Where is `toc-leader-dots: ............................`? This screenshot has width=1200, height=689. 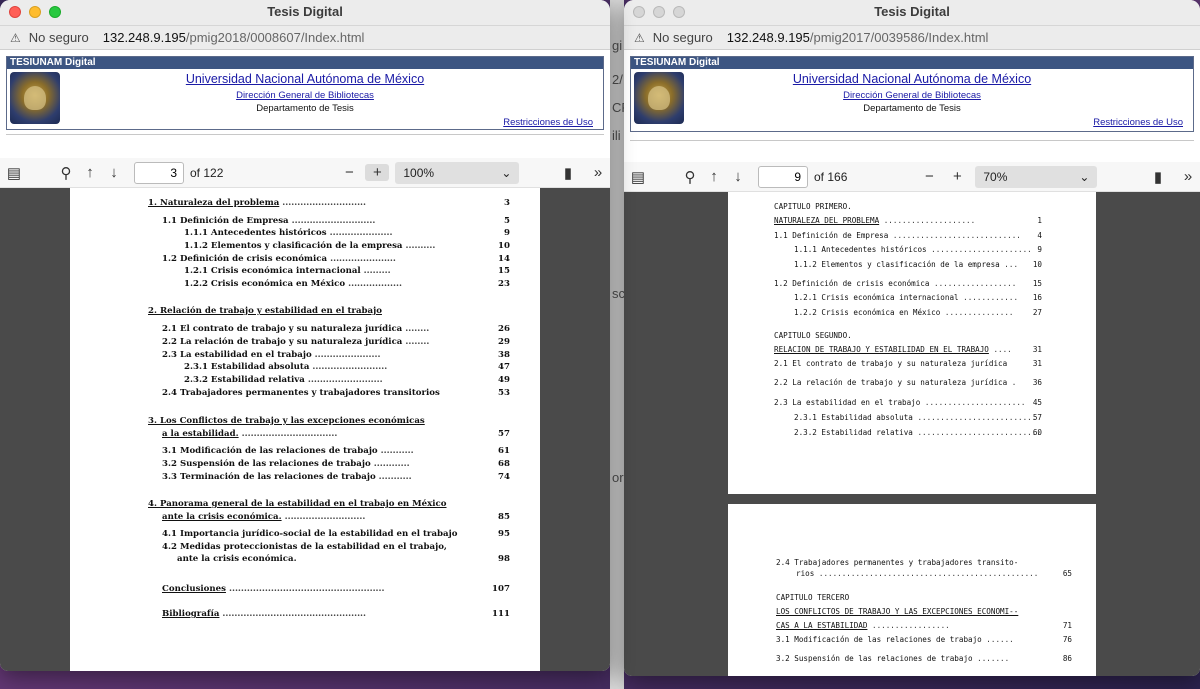
toc-leader-dots: ............................ is located at coordinates (954, 235).